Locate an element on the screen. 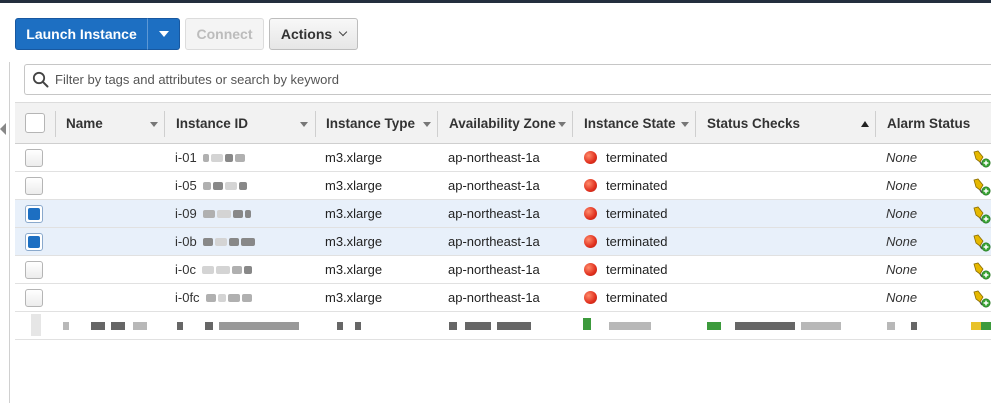 Image resolution: width=991 pixels, height=403 pixels. instance-id-cell: i-0b is located at coordinates (245, 241).